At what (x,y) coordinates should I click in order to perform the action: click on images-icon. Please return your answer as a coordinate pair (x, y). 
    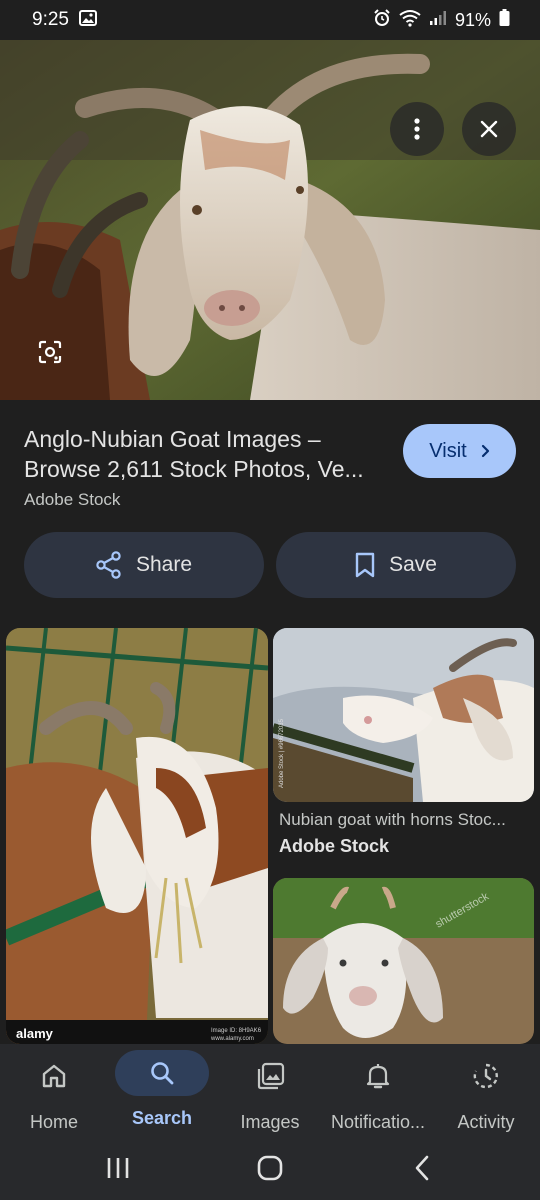
    Looking at the image, I should click on (271, 1076).